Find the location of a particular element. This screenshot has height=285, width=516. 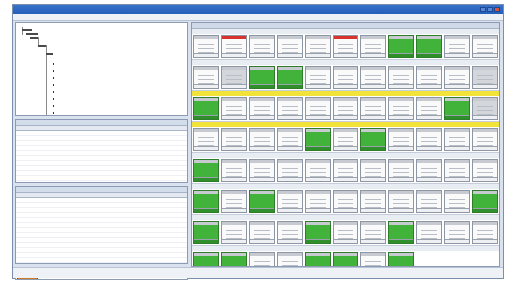

event-row is located at coordinates (101, 260).